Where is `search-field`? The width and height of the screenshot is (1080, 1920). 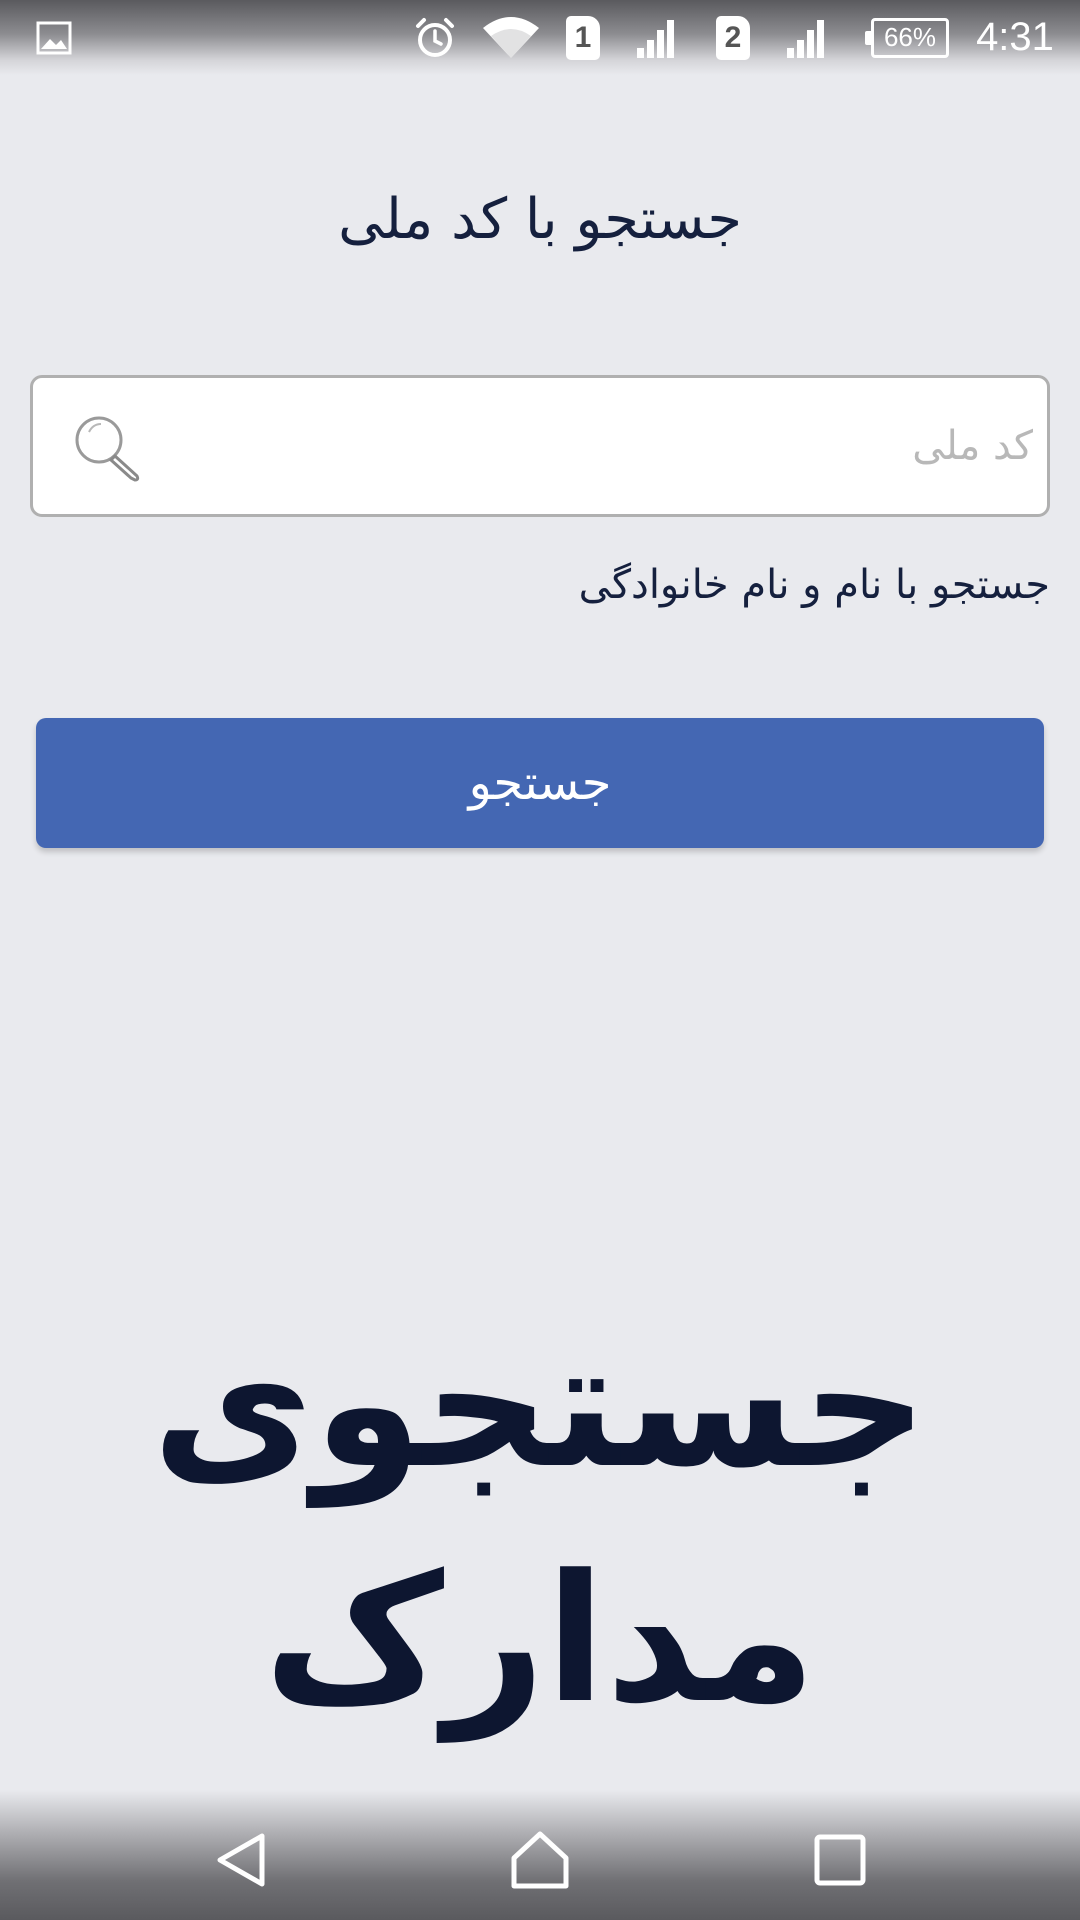 search-field is located at coordinates (540, 446).